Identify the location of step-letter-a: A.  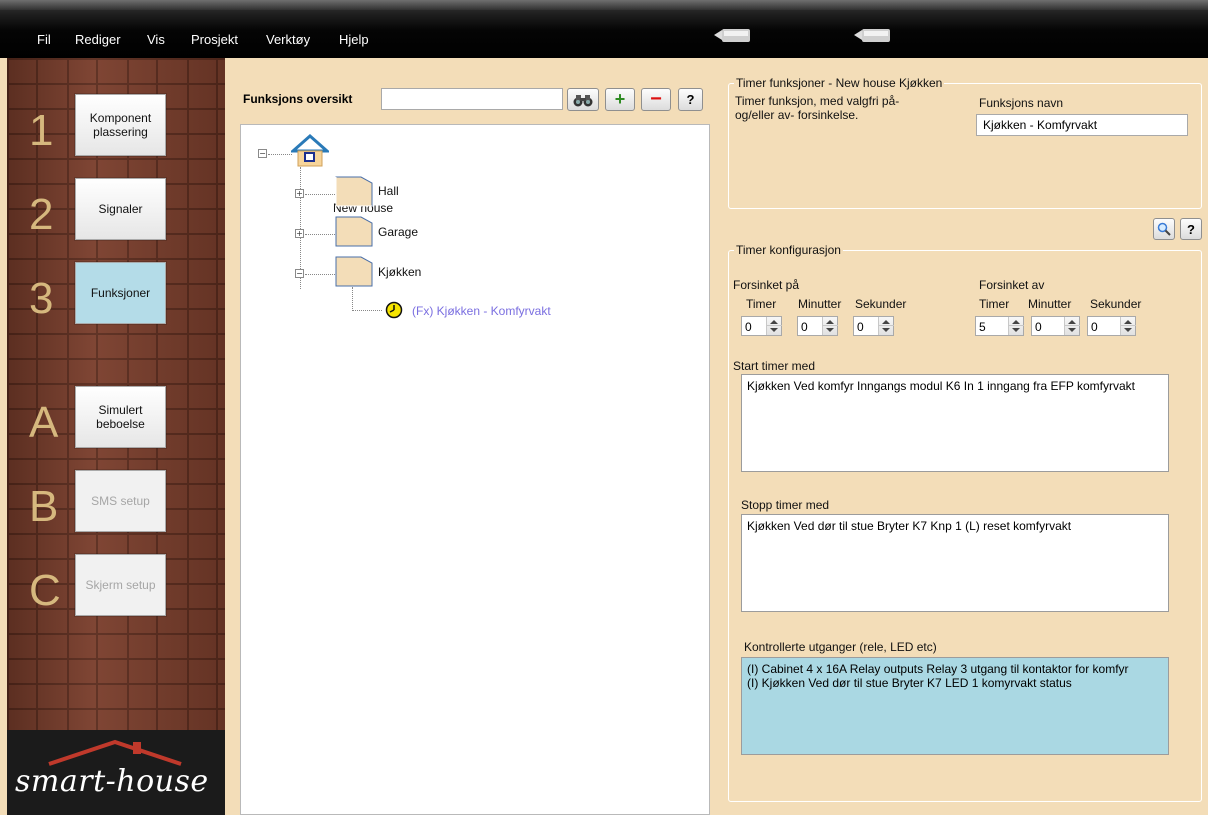
(44, 422).